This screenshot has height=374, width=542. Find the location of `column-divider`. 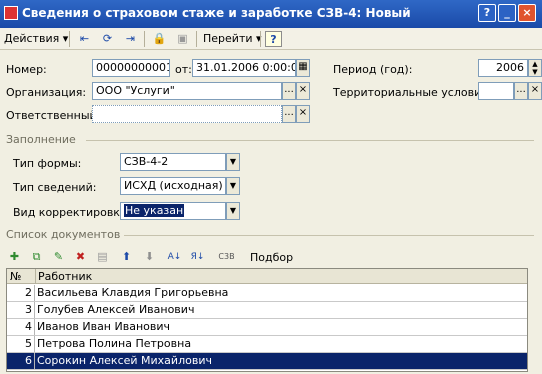

column-divider is located at coordinates (35, 276).